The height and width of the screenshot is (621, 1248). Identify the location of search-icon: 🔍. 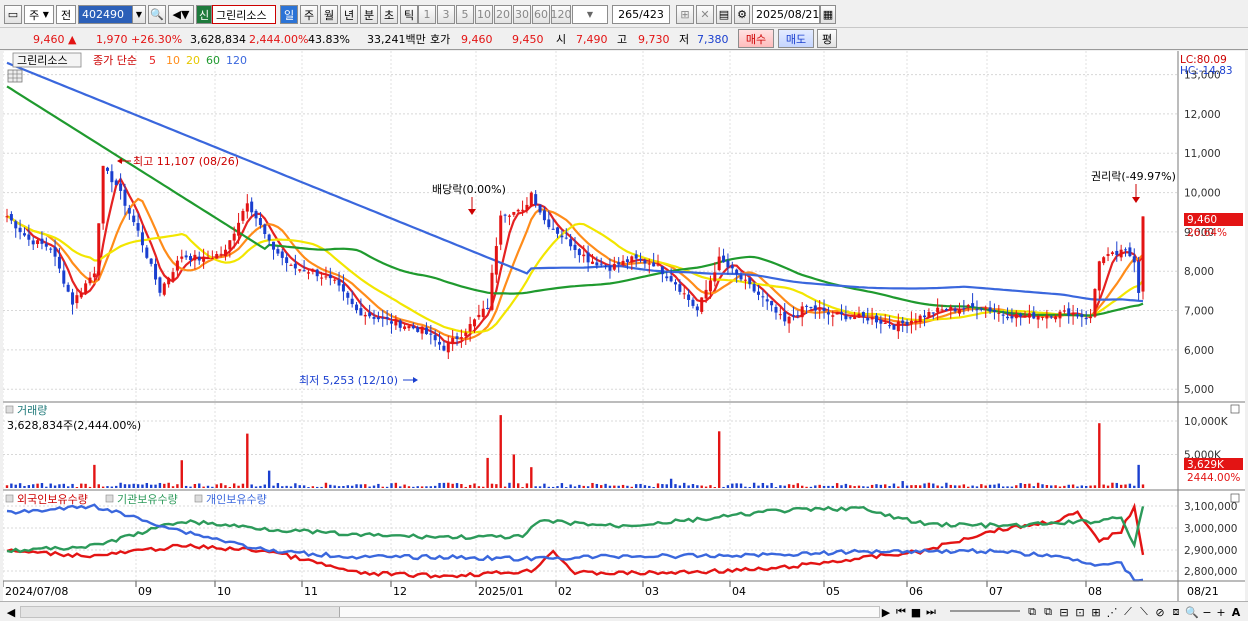
(157, 14).